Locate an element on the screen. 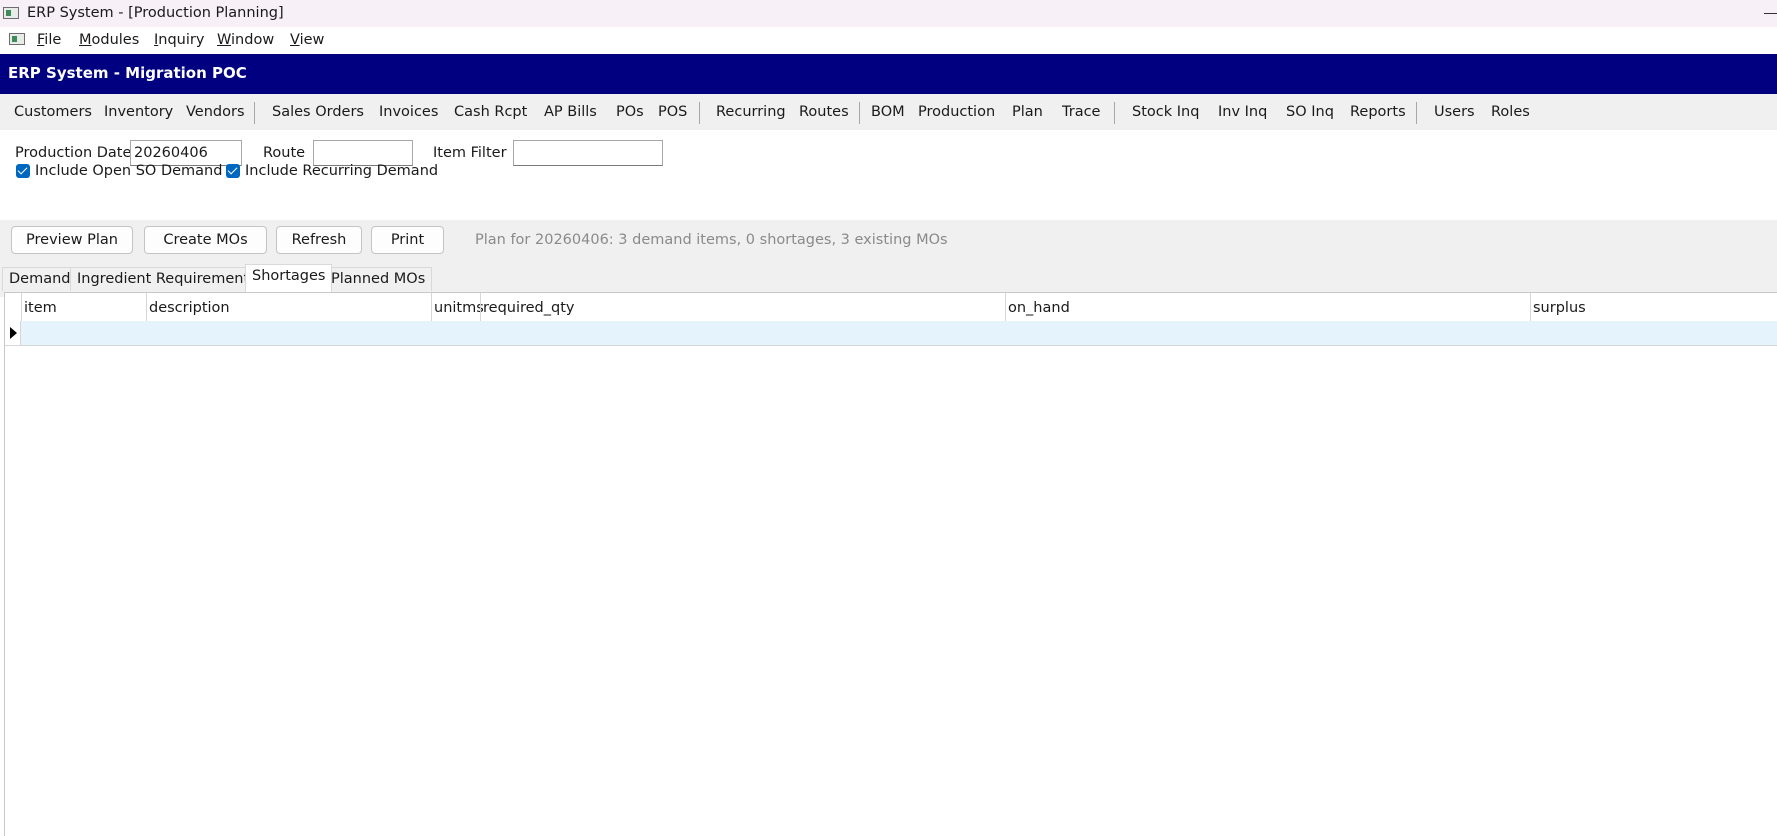  module-plan: Plan is located at coordinates (1027, 112).